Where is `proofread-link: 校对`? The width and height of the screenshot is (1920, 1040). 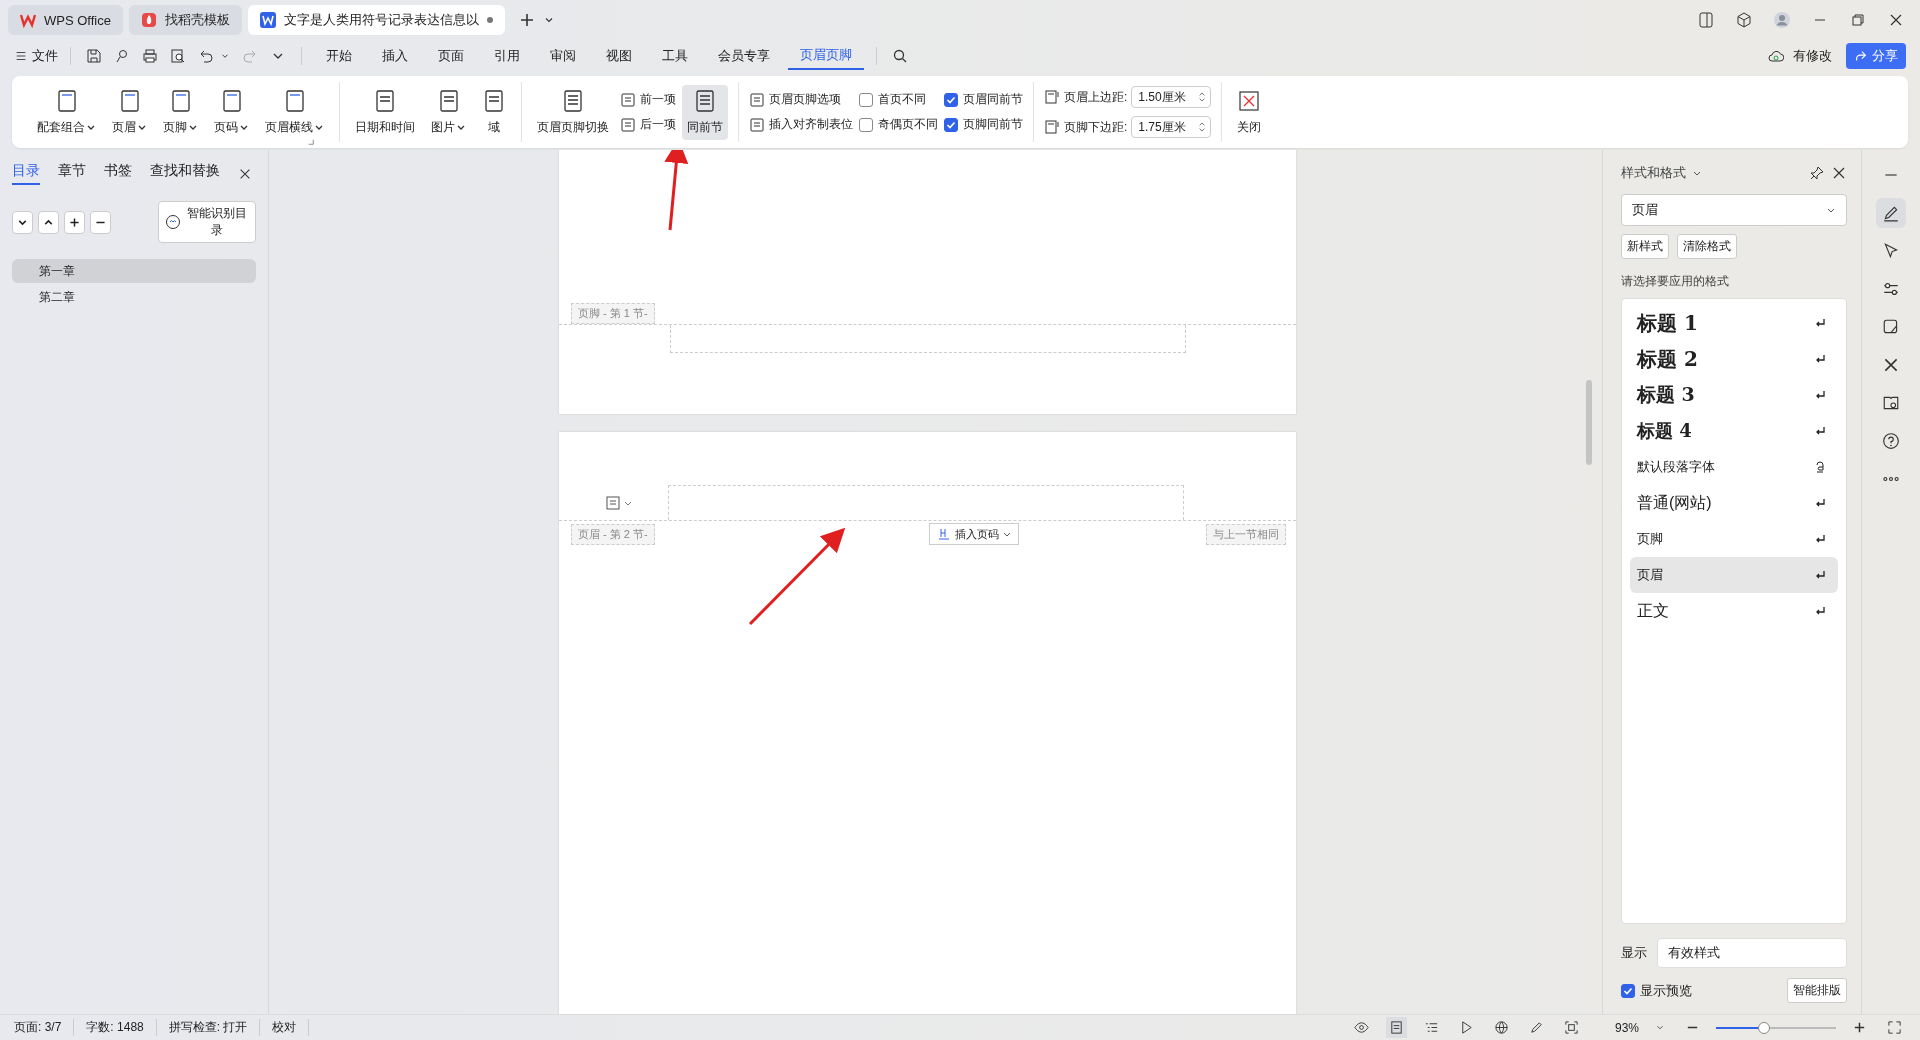 proofread-link: 校对 is located at coordinates (291, 1027).